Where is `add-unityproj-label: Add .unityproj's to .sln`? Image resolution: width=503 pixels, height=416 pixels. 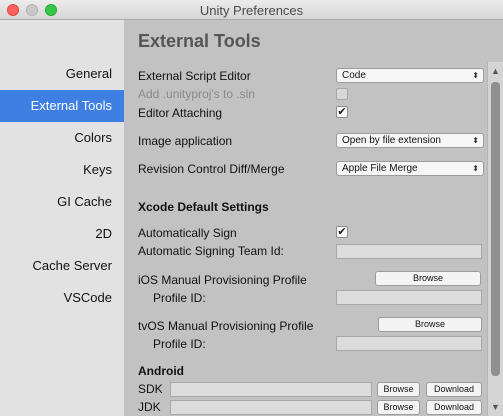
add-unityproj-label: Add .unityproj's to .sln is located at coordinates (197, 94).